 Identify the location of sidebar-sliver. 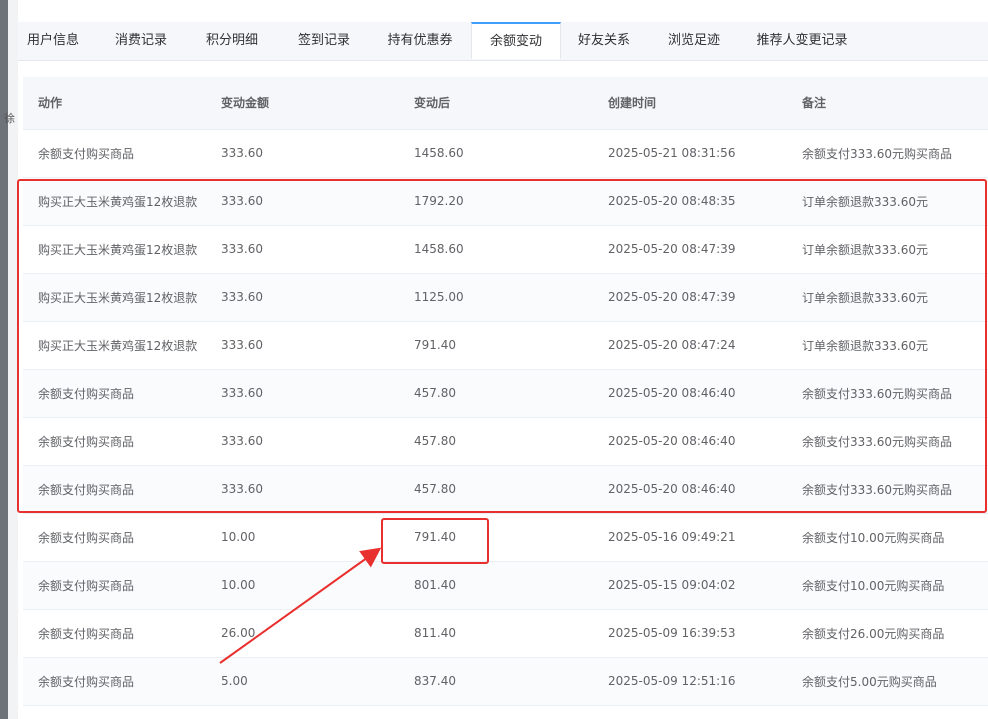
(13, 359).